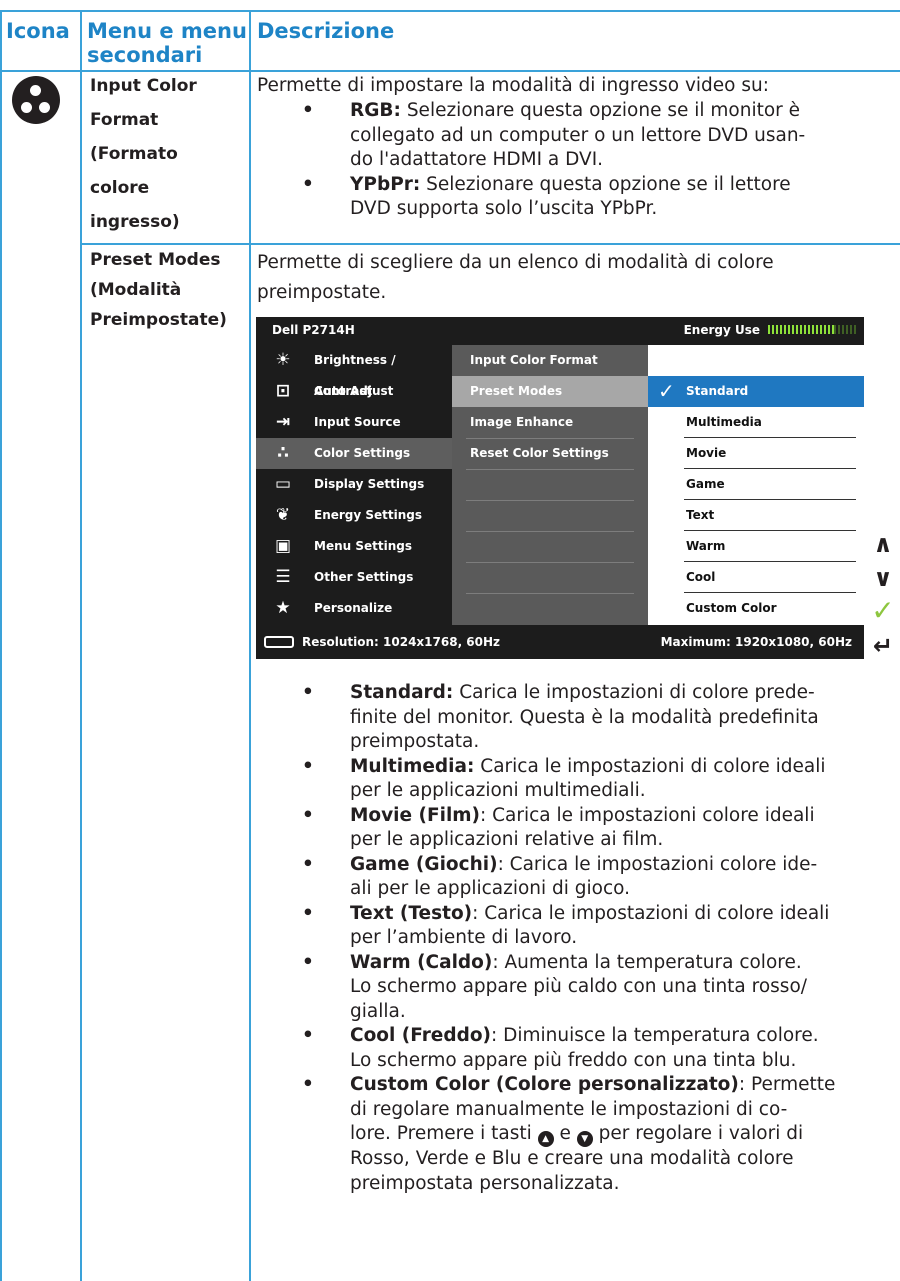  What do you see at coordinates (450, 11) in the screenshot?
I see `table-top-rule` at bounding box center [450, 11].